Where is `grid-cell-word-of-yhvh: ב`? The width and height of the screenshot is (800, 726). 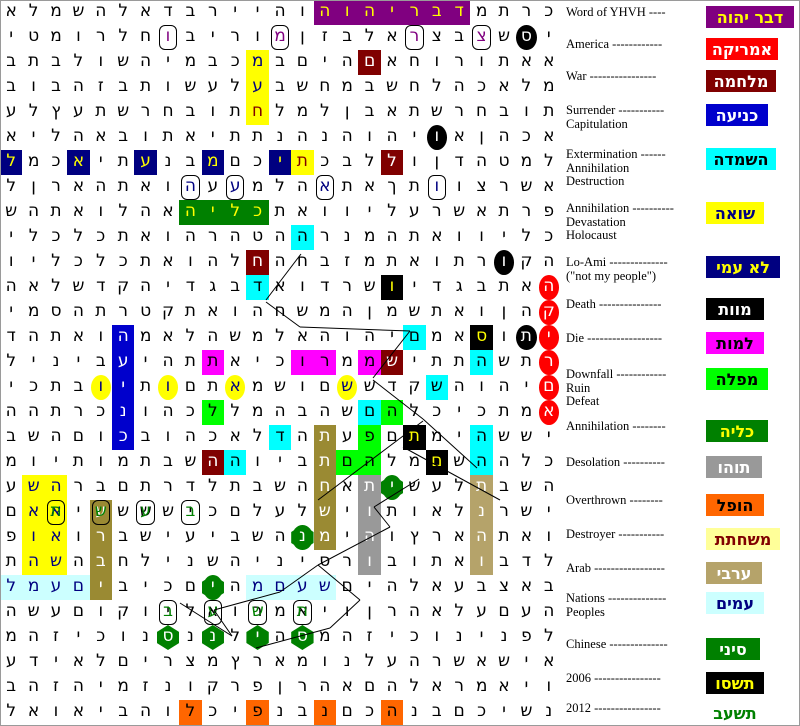 grid-cell-word-of-yhvh: ב is located at coordinates (436, 12).